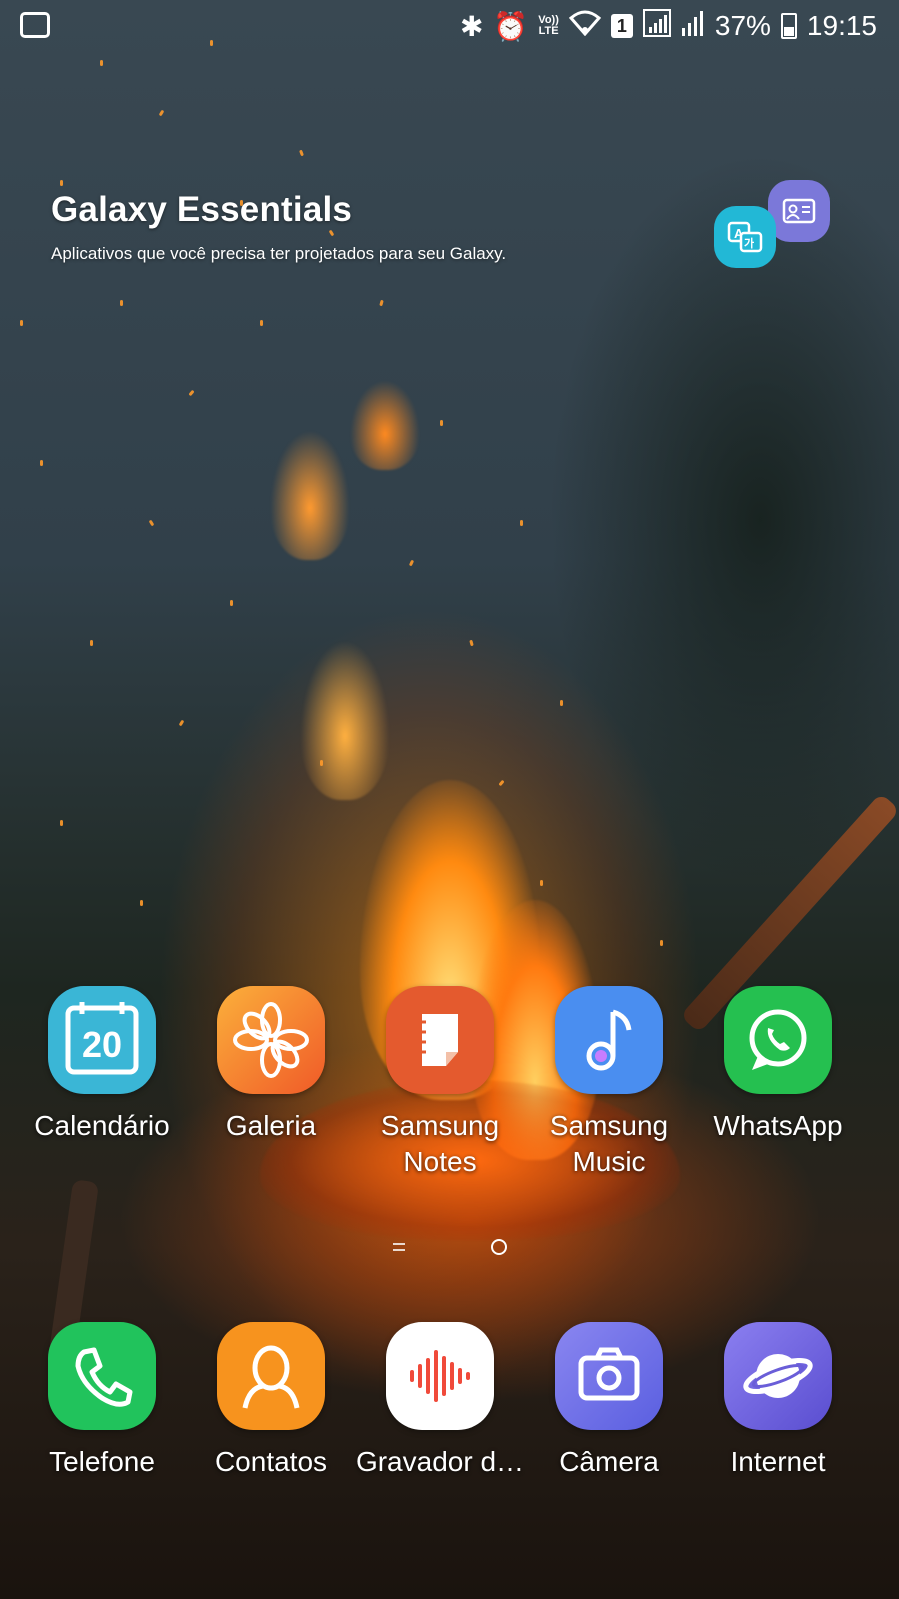 This screenshot has width=899, height=1599. Describe the element at coordinates (398, 1246) in the screenshot. I see `home-page-lines-icon` at that location.